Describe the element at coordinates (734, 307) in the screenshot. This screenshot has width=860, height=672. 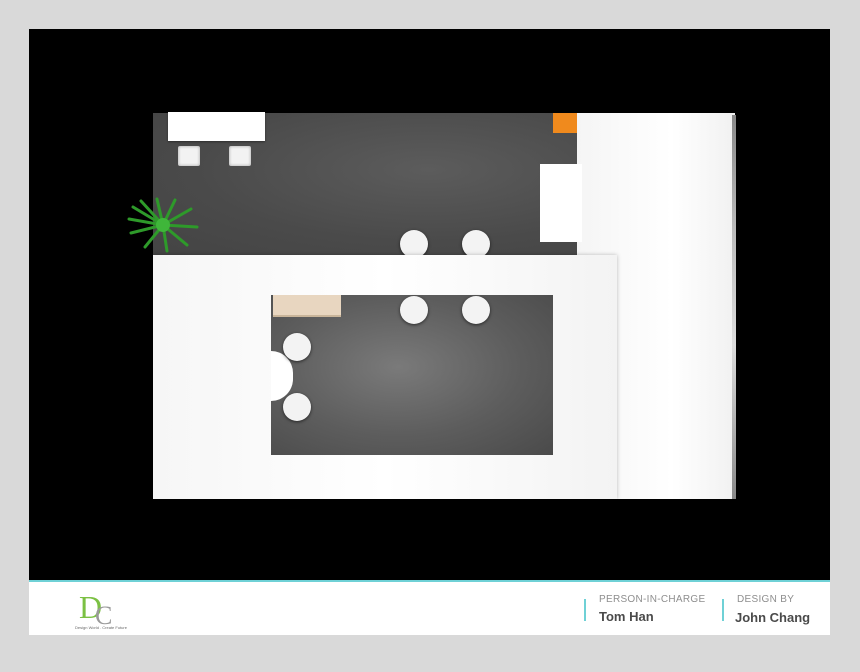
I see `right-wall-edge` at that location.